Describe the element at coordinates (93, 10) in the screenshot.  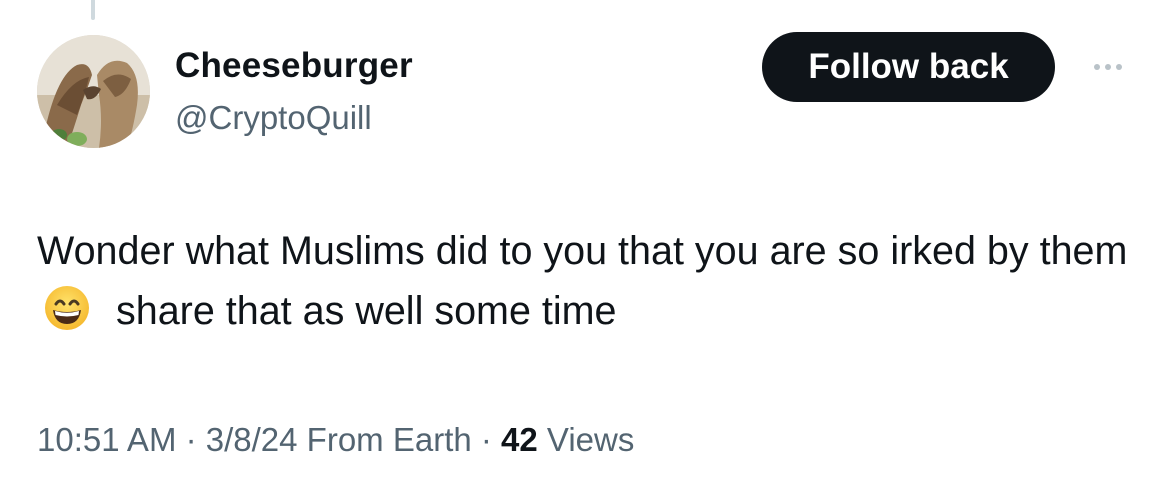
I see `thread-connector-line` at that location.